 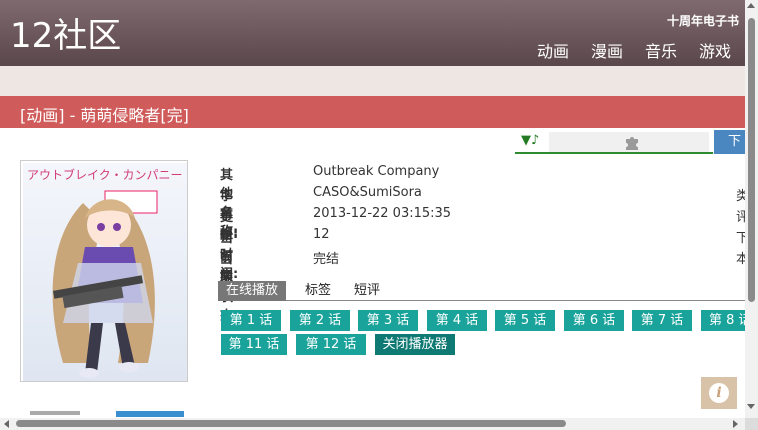 I want to click on cover-illustration: アウトブレイク・カンパニー, so click(x=105, y=272).